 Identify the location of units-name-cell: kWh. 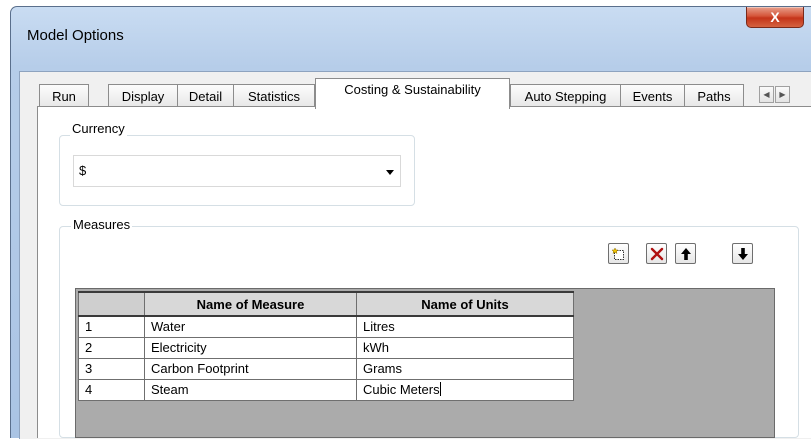
(465, 347).